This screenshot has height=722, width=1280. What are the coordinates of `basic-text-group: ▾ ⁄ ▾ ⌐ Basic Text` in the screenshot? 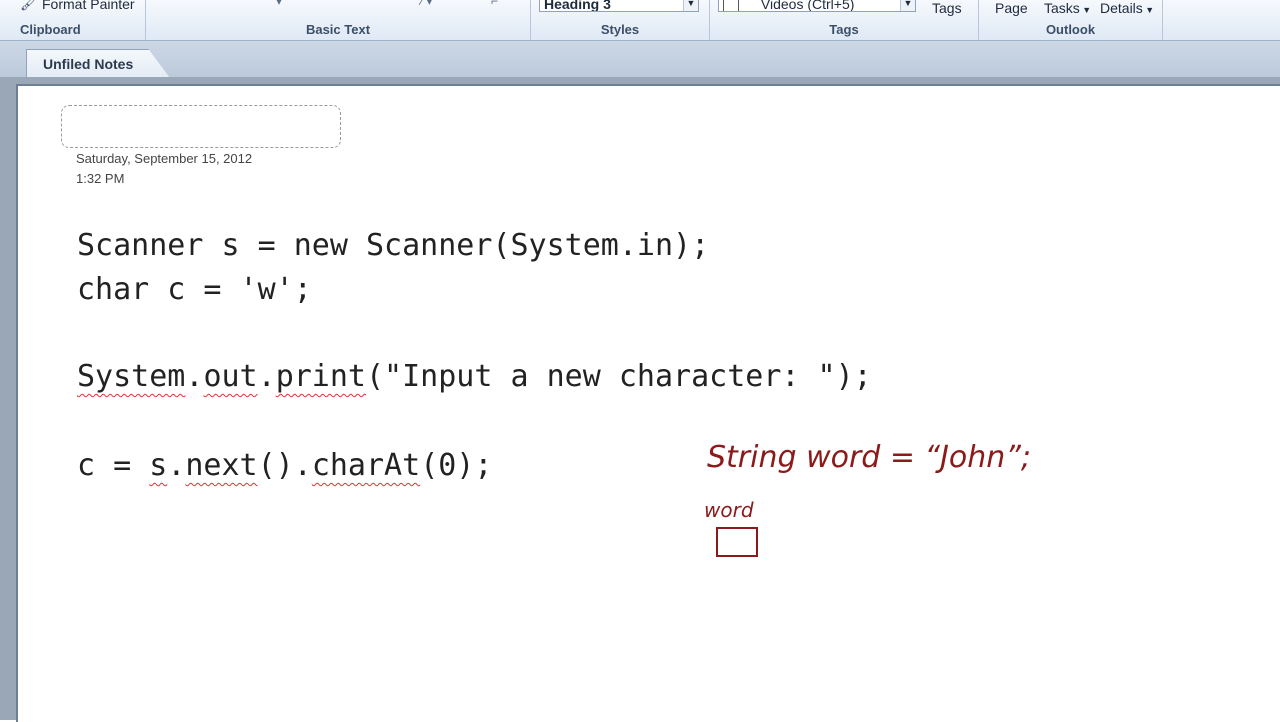 It's located at (338, 20).